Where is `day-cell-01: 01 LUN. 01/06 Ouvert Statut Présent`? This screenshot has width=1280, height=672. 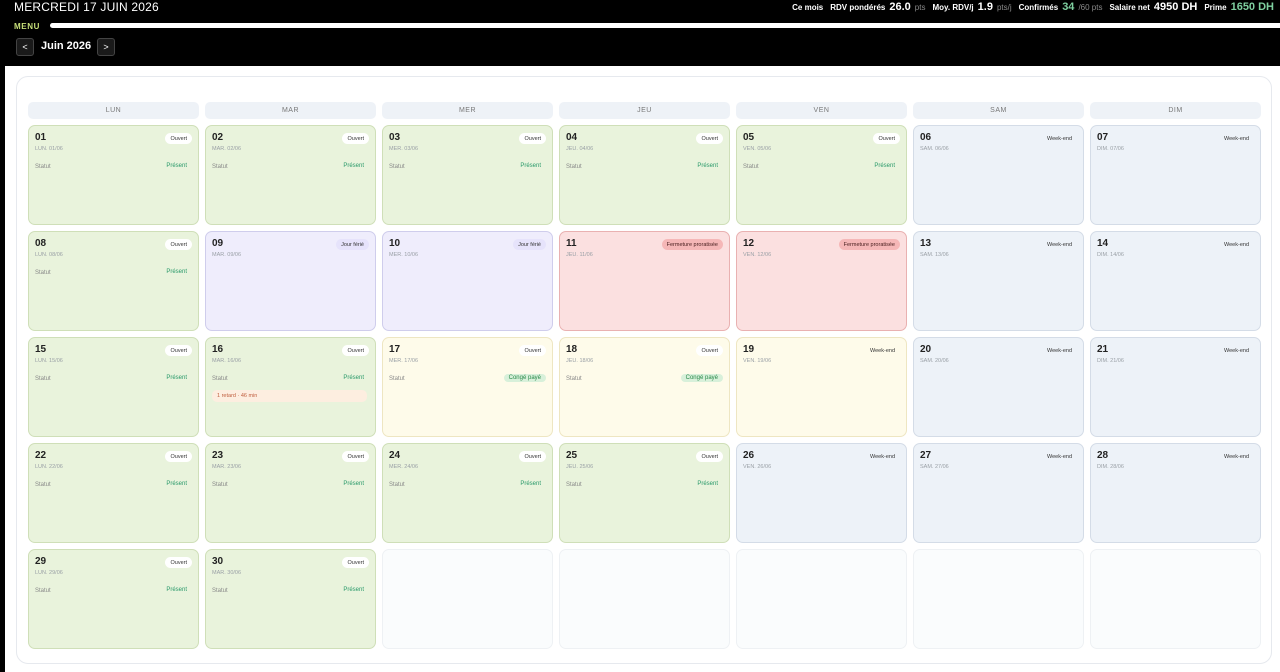 day-cell-01: 01 LUN. 01/06 Ouvert Statut Présent is located at coordinates (113, 175).